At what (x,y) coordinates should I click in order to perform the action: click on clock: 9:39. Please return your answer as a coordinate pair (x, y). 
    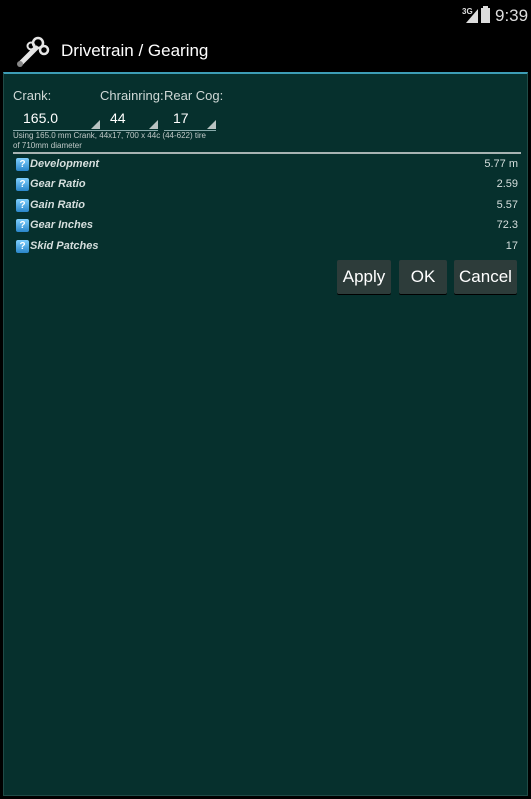
    Looking at the image, I should click on (512, 15).